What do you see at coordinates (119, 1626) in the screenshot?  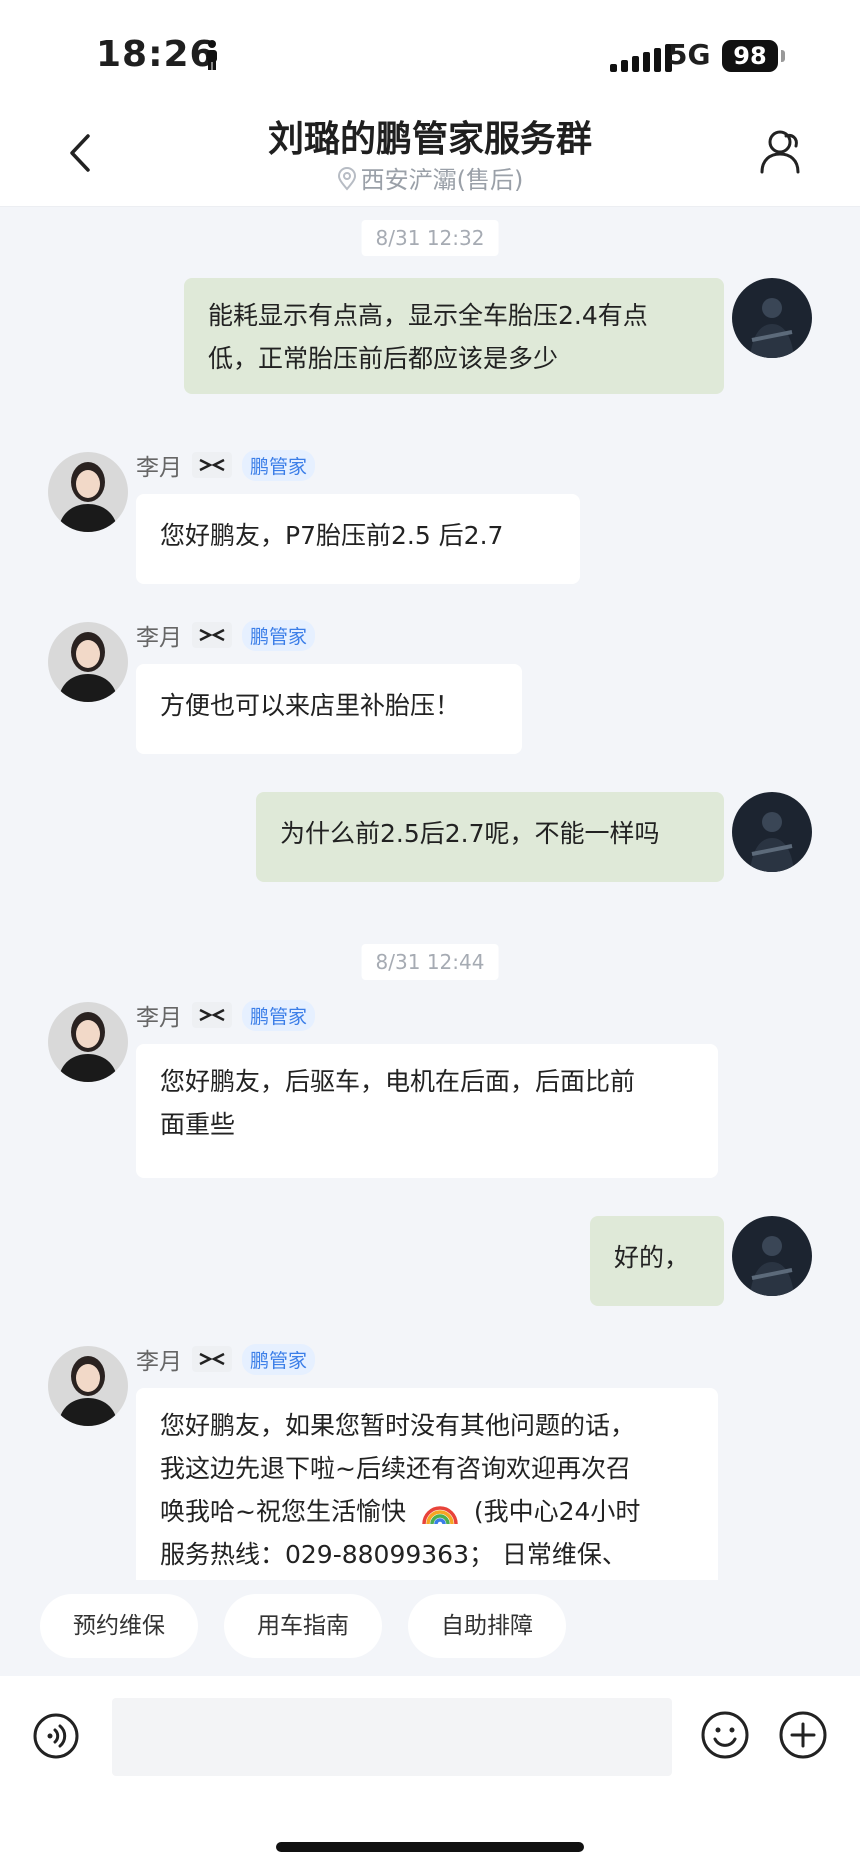 I see `quick-action-book-maintenance: 预约维保` at bounding box center [119, 1626].